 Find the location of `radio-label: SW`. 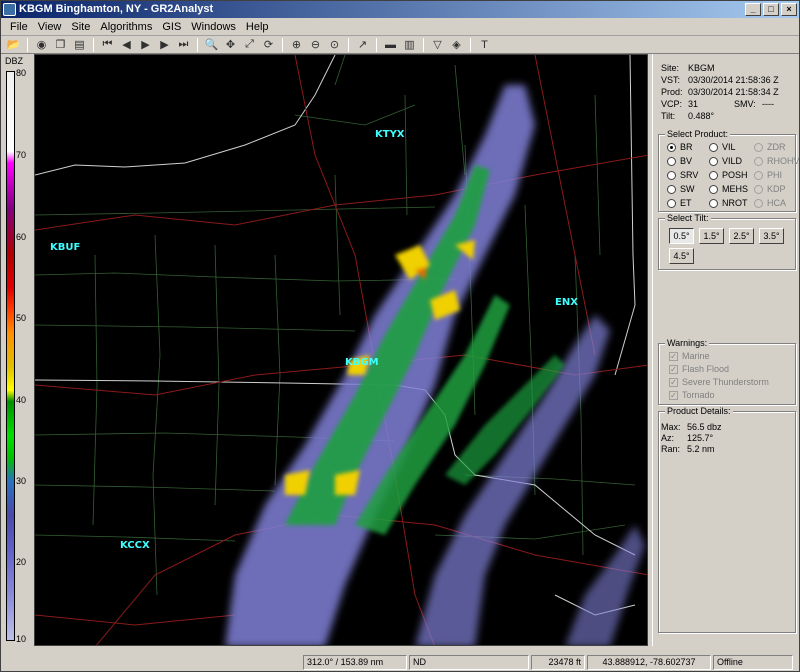

radio-label: SW is located at coordinates (687, 189).